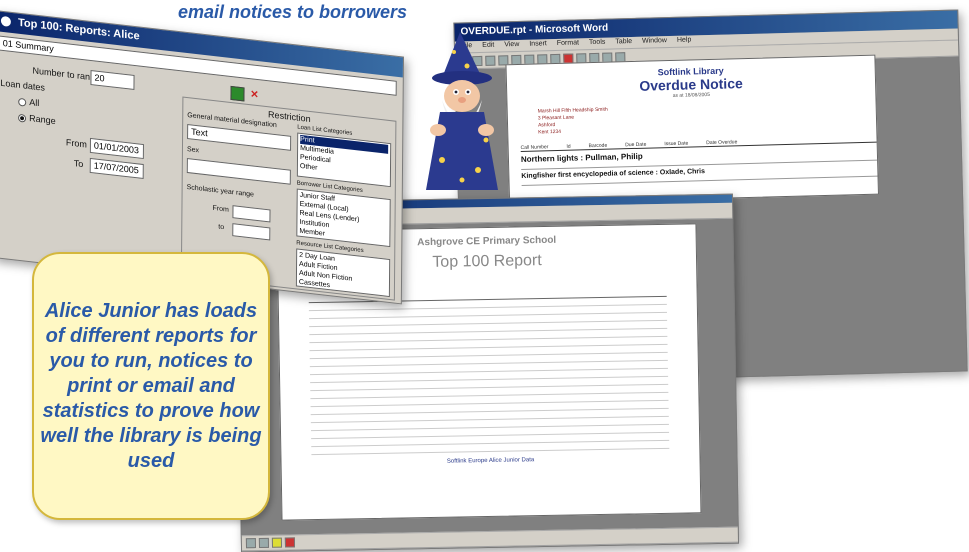 The image size is (969, 552). Describe the element at coordinates (344, 160) in the screenshot. I see `loan-list-categories: Print Multimedia Periodical Other` at that location.